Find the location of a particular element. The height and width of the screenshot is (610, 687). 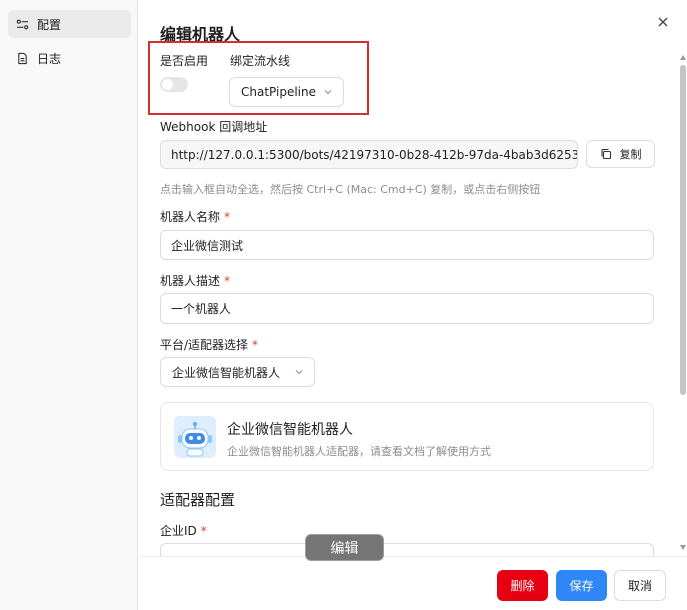

adapter-card: 企业微信智能机器人 企业微信智能机器人适配器，请查看文档了解使用方式 is located at coordinates (407, 436).